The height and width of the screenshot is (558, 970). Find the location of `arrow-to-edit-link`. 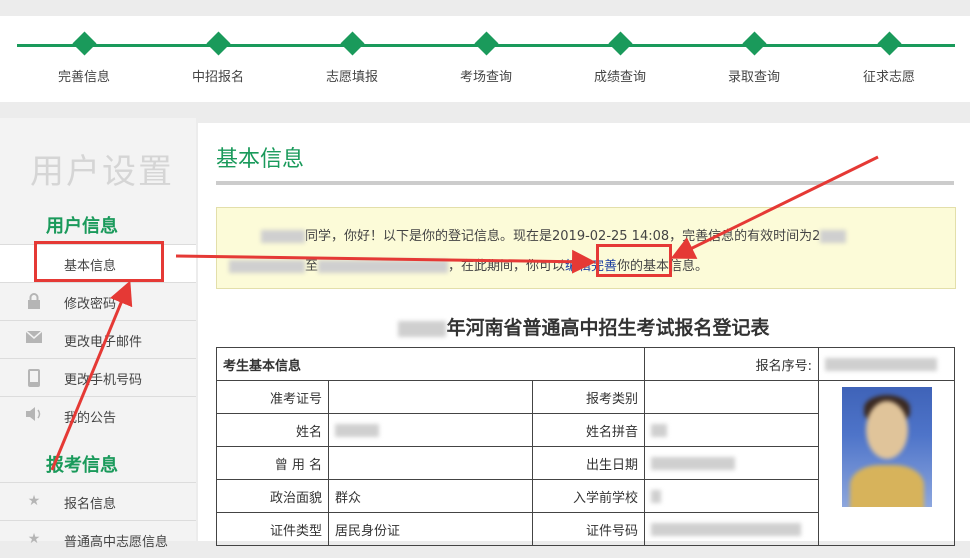

arrow-to-edit-link is located at coordinates (385, 261).